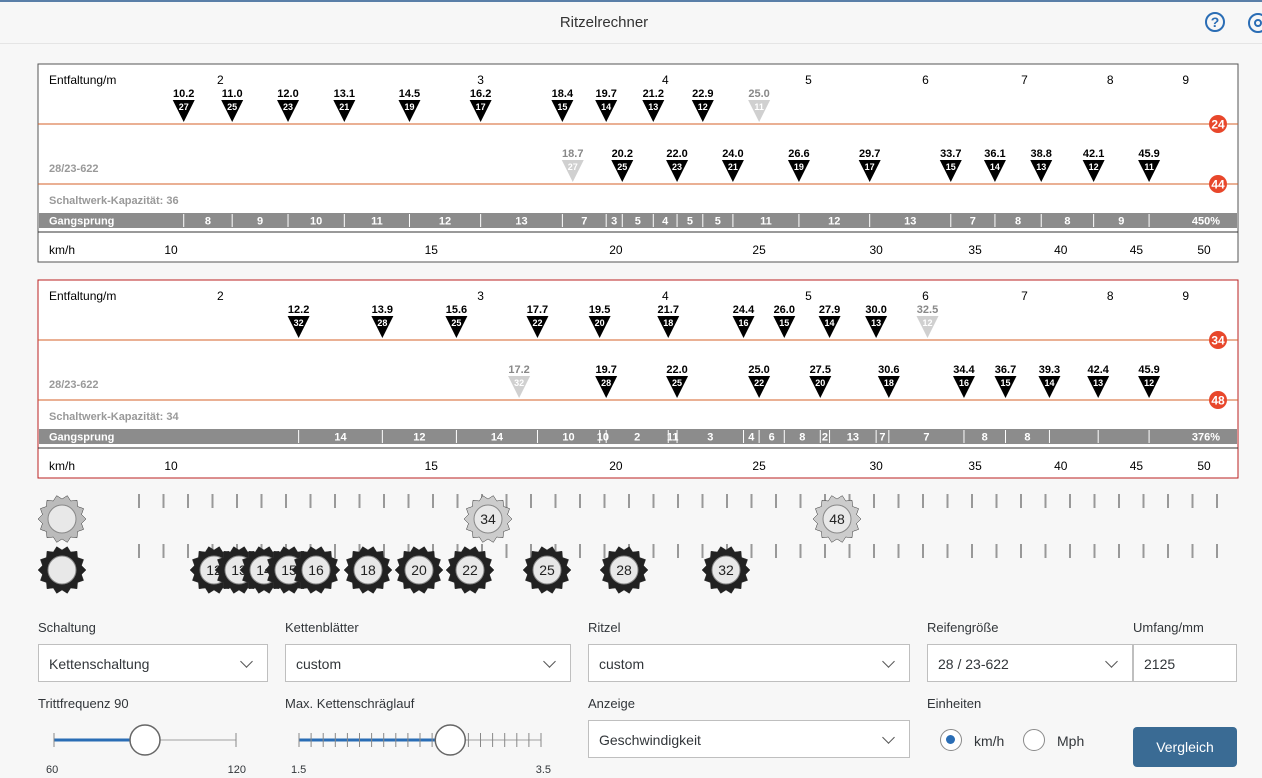 This screenshot has width=1262, height=778. I want to click on gangsprung-value: 5, so click(690, 222).